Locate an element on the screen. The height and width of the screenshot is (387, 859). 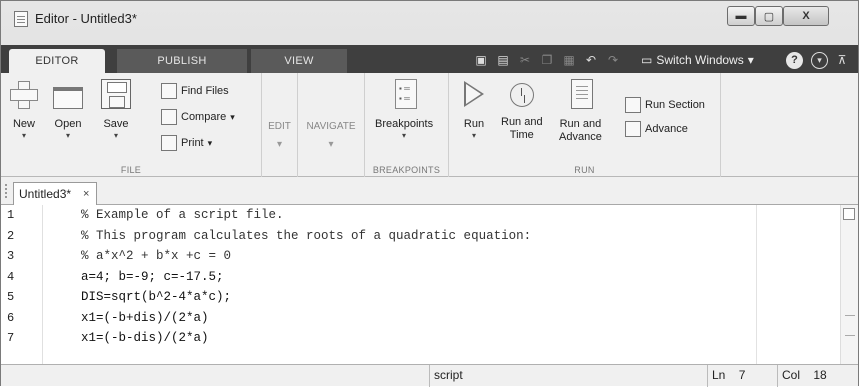
run-and-time-label: Run and Time is located at coordinates (522, 128).